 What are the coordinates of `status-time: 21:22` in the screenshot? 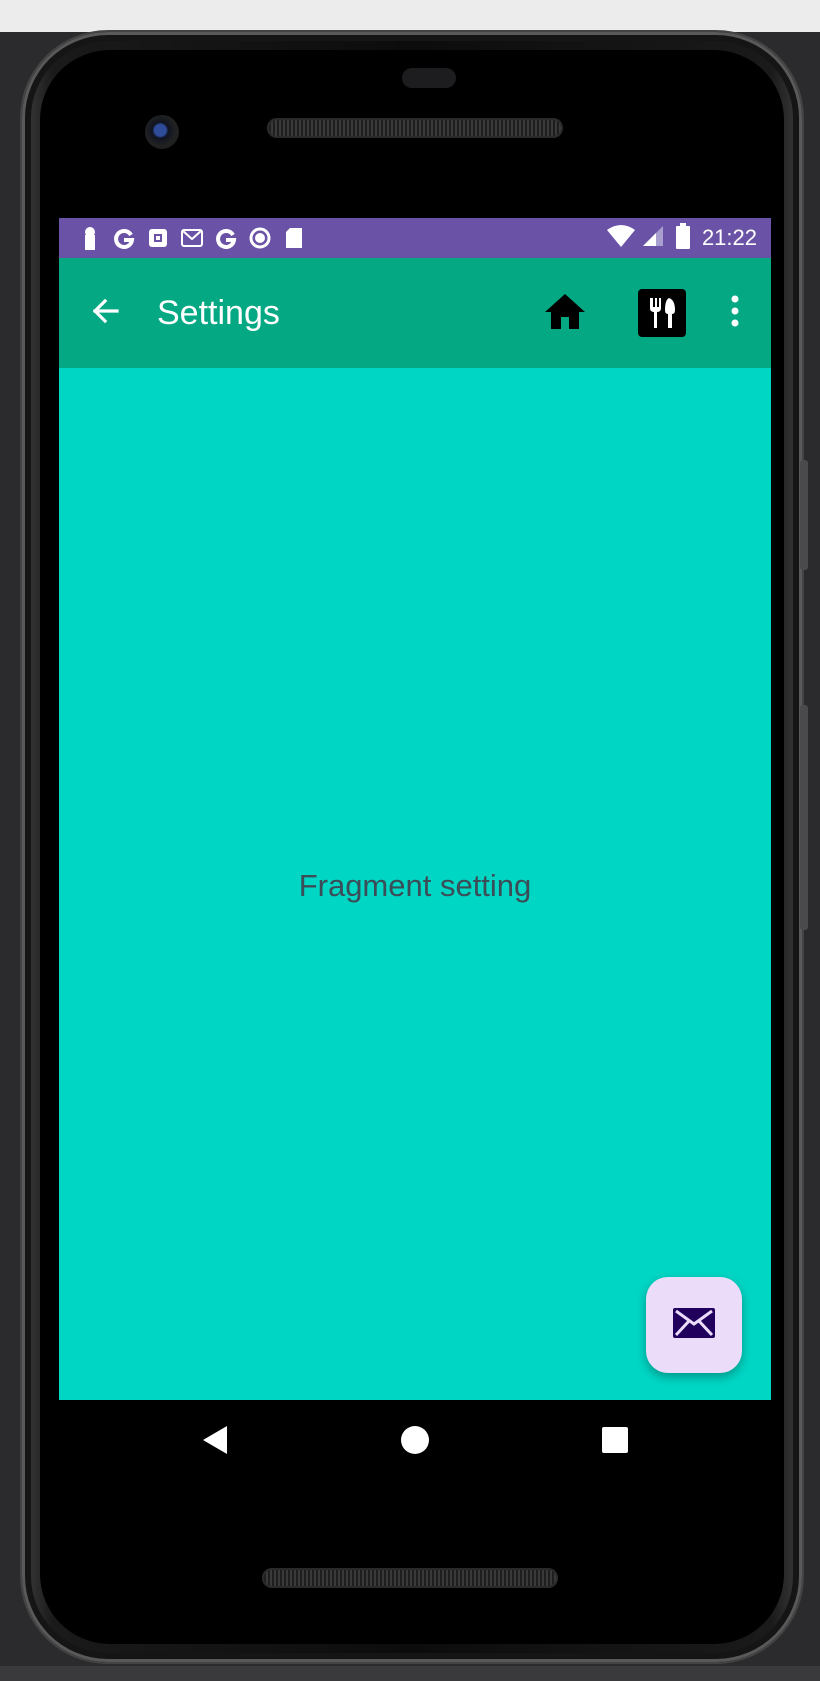 It's located at (729, 237).